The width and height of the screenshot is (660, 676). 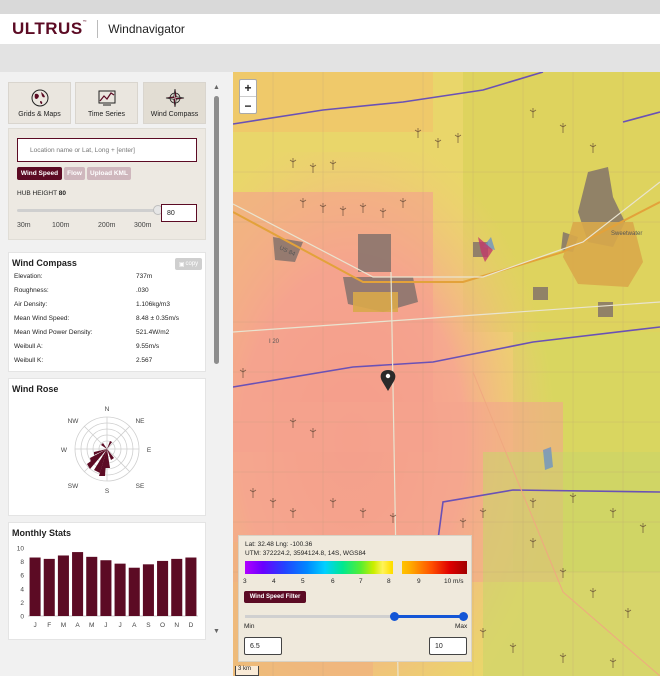 I want to click on wind-compass-title: Wind Compass, so click(x=44, y=263).